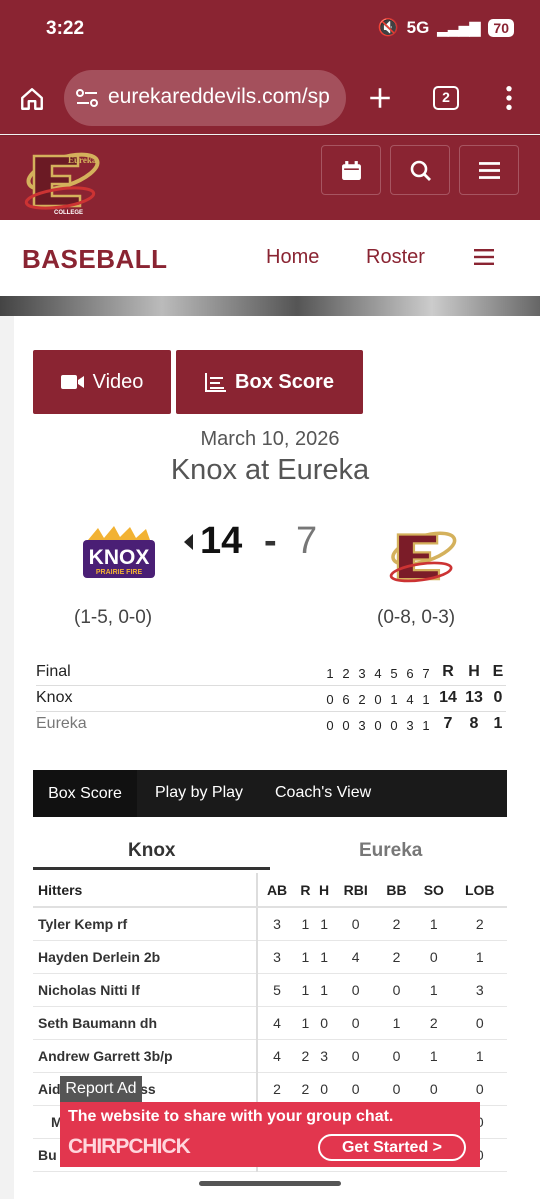  I want to click on browser-toolbar: eurekareddevils.com/sp, so click(270, 98).